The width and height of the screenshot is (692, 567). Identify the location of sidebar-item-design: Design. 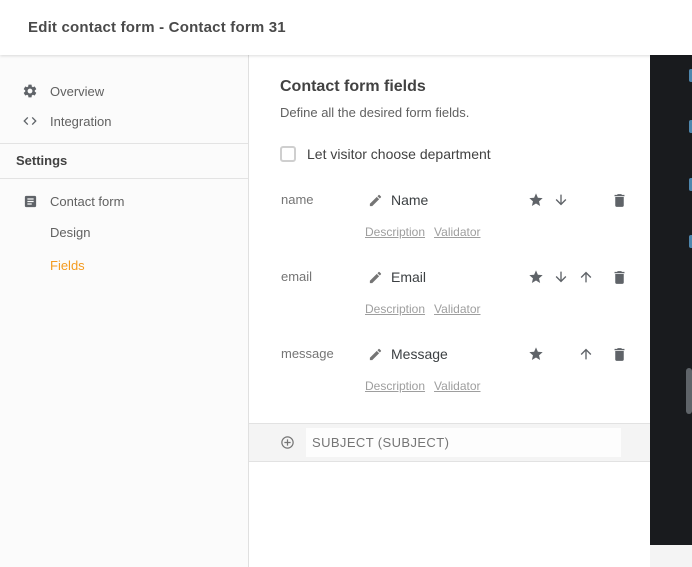
(124, 232).